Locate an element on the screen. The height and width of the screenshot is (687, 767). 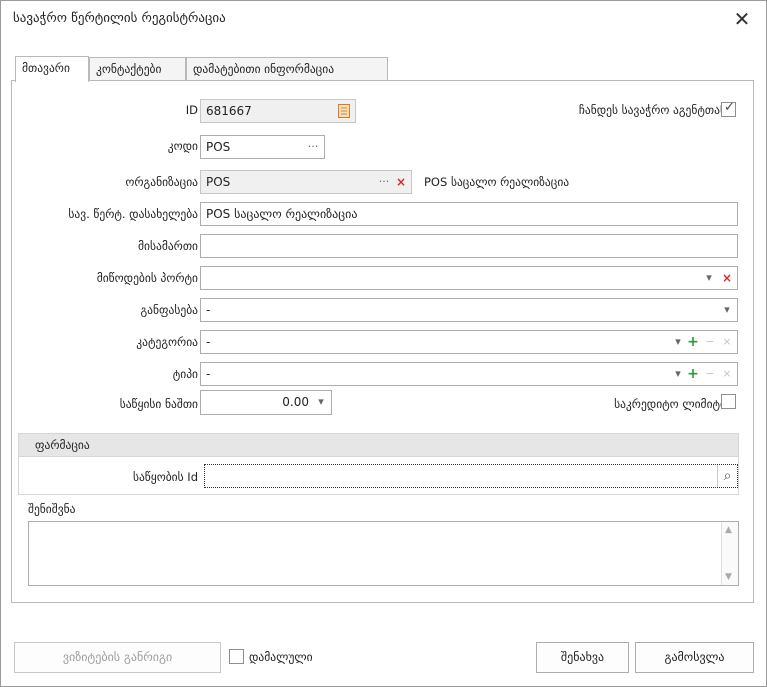
id-label: ID is located at coordinates (191, 110).